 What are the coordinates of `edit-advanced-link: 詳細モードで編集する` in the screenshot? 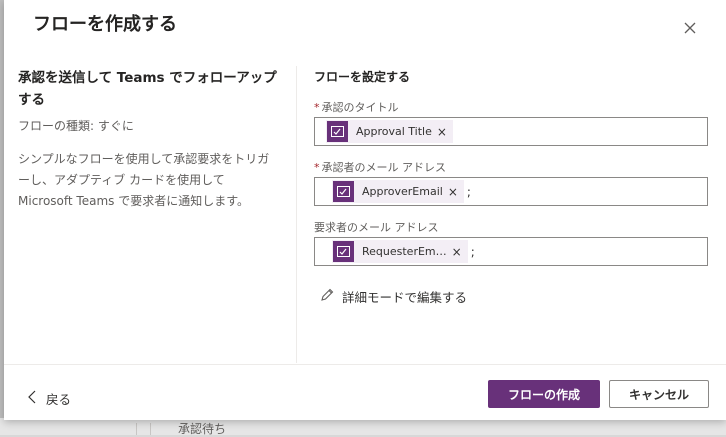 It's located at (393, 296).